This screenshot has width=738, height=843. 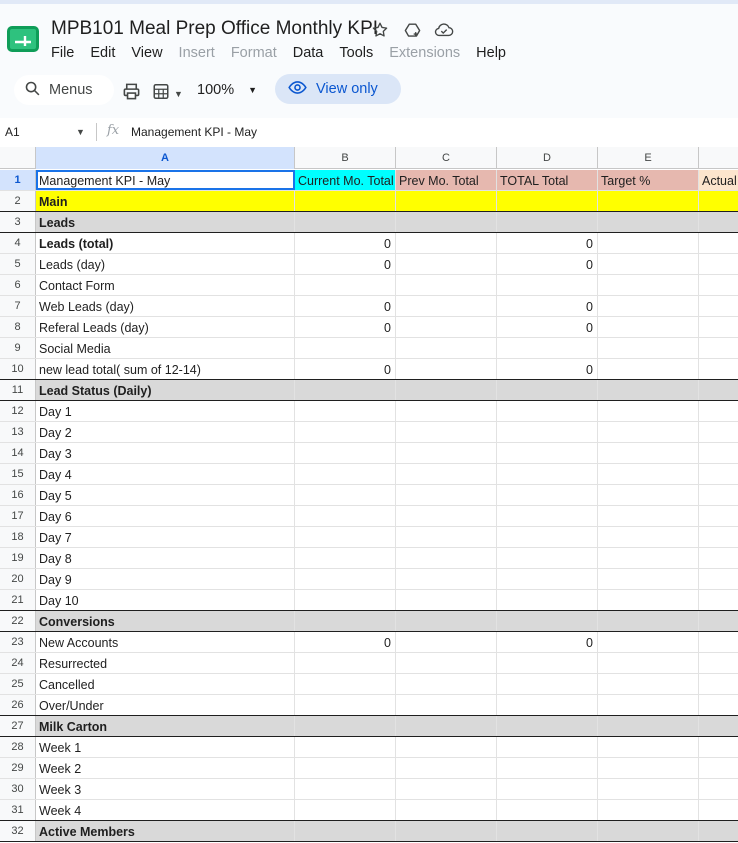 What do you see at coordinates (254, 53) in the screenshot?
I see `menu-format: Format` at bounding box center [254, 53].